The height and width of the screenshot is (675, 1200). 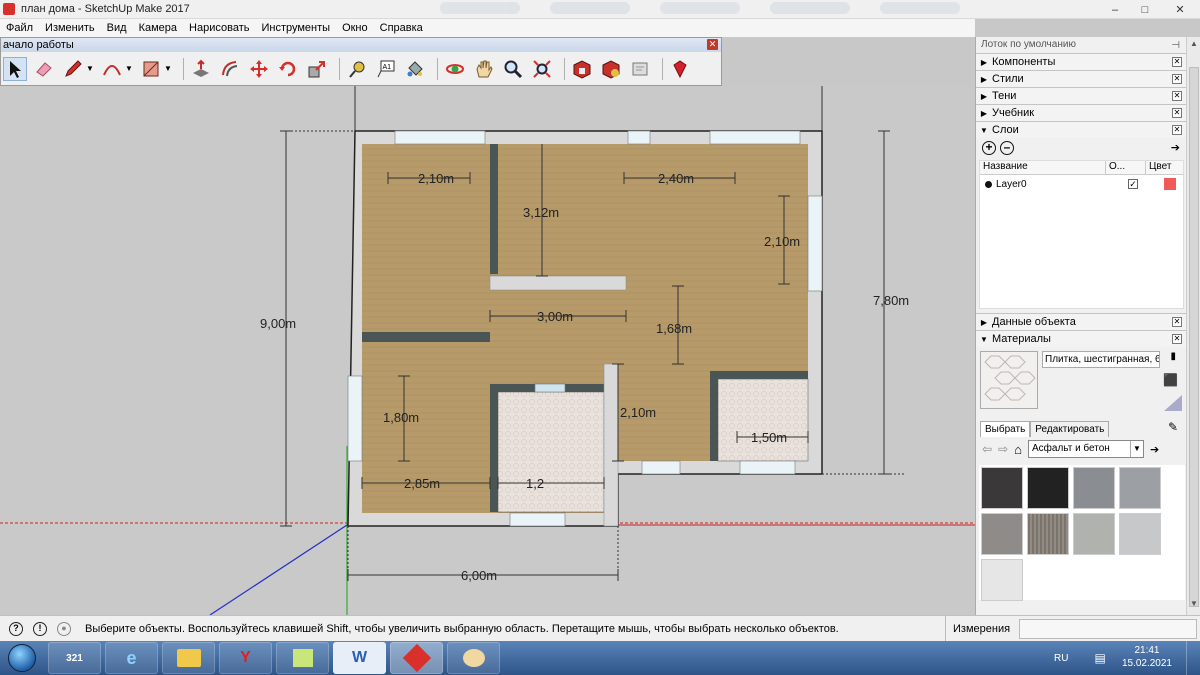 I want to click on tray-section-styles: ▶ Стили ✕, so click(x=1081, y=78).